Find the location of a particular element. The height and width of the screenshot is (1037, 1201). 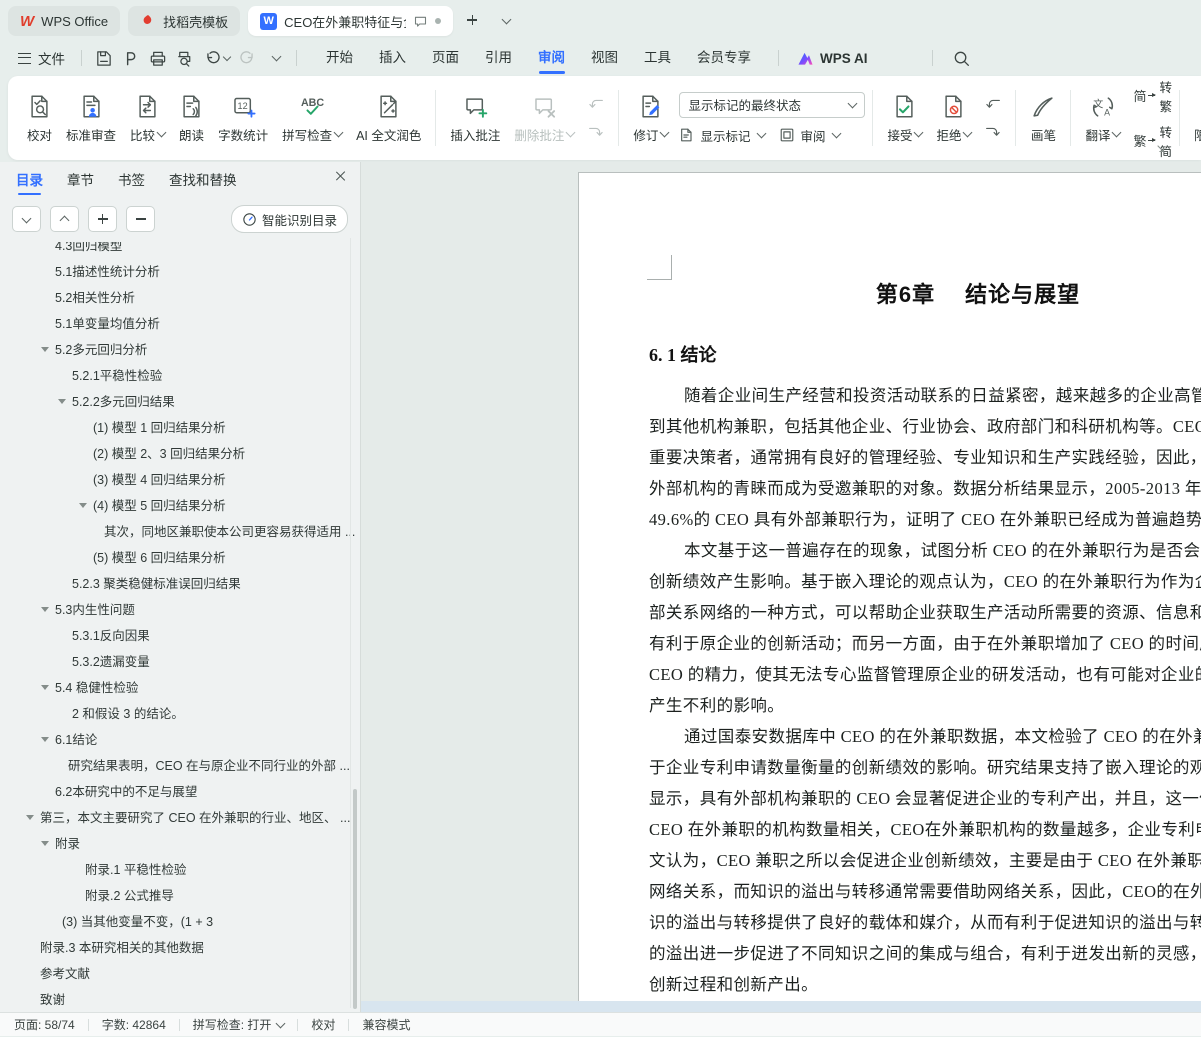

menu-item-插入: 插入 is located at coordinates (392, 58).